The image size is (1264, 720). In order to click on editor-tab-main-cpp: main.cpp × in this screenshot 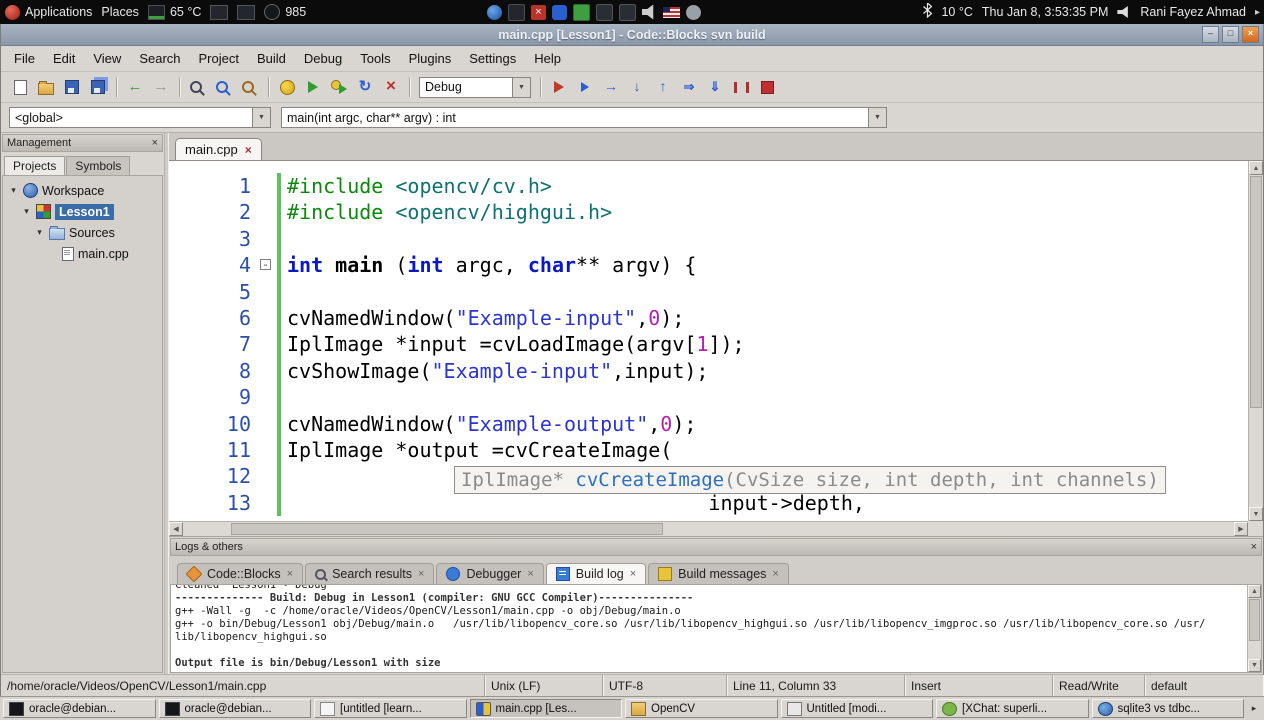, I will do `click(218, 149)`.